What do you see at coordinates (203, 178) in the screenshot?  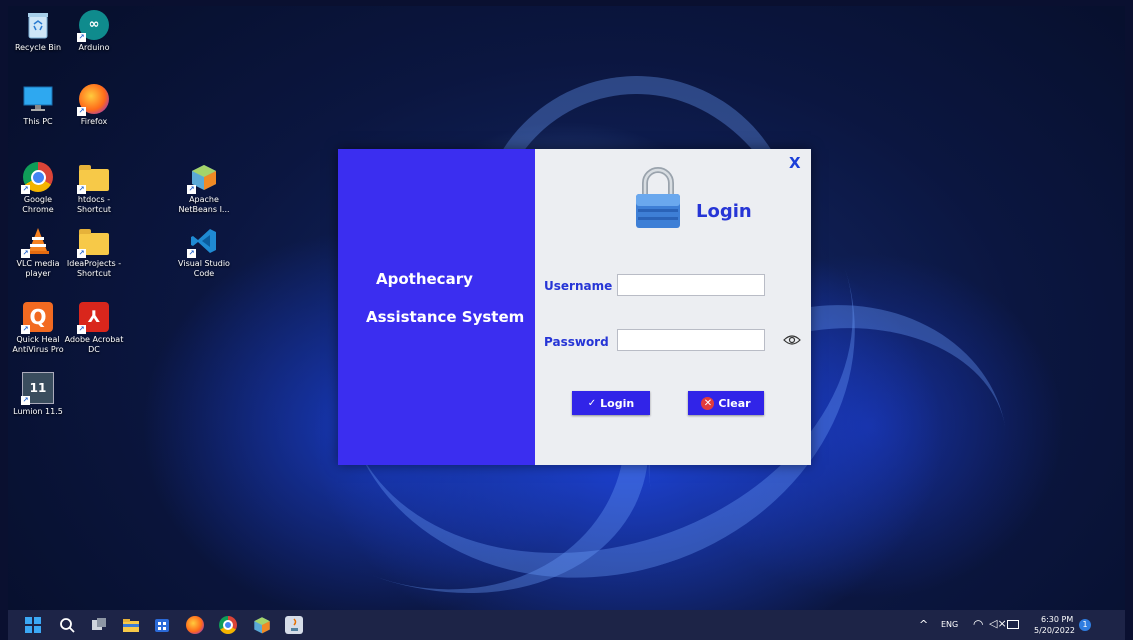 I see `netbeans-icon: ↗` at bounding box center [203, 178].